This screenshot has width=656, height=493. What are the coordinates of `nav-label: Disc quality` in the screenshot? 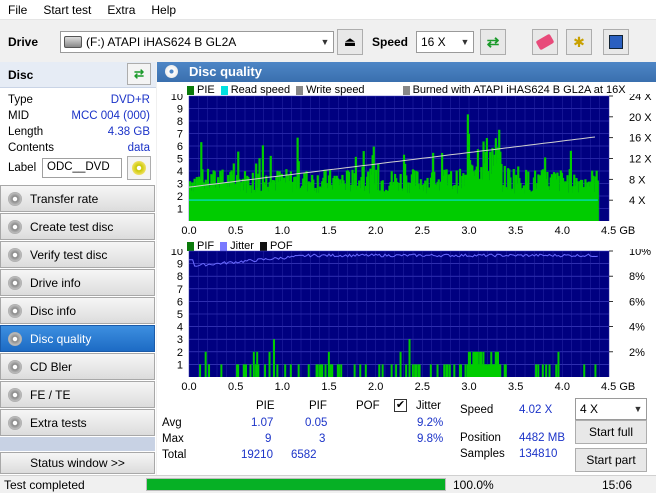 It's located at (61, 338).